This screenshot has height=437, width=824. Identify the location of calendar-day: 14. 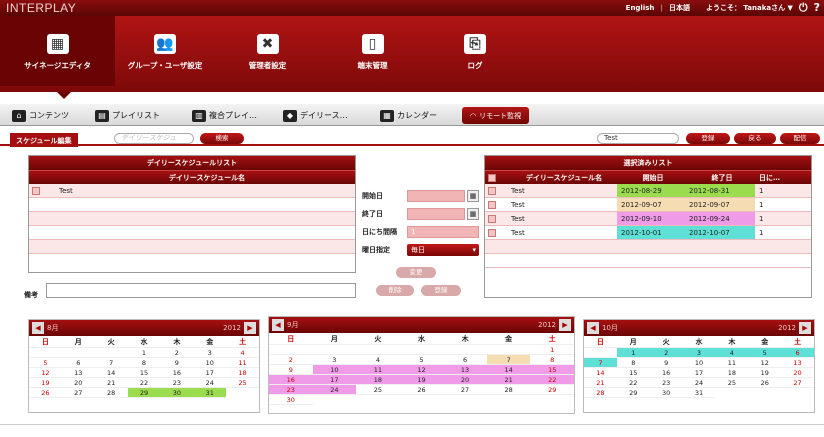
(600, 373).